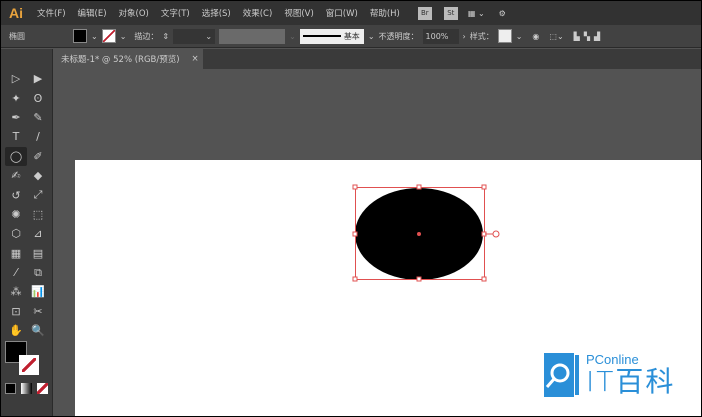 This screenshot has height=417, width=702. Describe the element at coordinates (419, 234) in the screenshot. I see `center-point` at that location.